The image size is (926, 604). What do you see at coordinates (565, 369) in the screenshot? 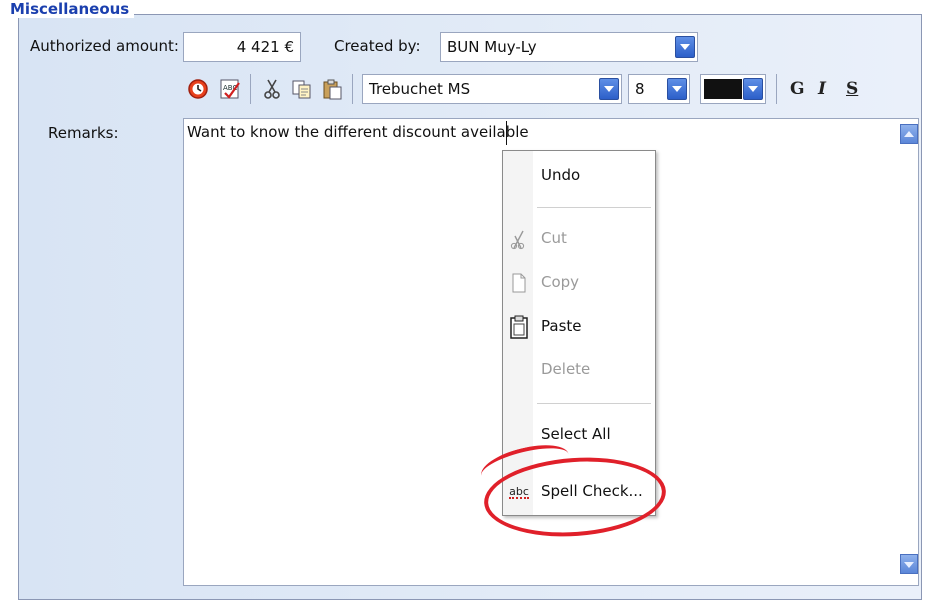
I see `menu-item-delete: Delete` at bounding box center [565, 369].